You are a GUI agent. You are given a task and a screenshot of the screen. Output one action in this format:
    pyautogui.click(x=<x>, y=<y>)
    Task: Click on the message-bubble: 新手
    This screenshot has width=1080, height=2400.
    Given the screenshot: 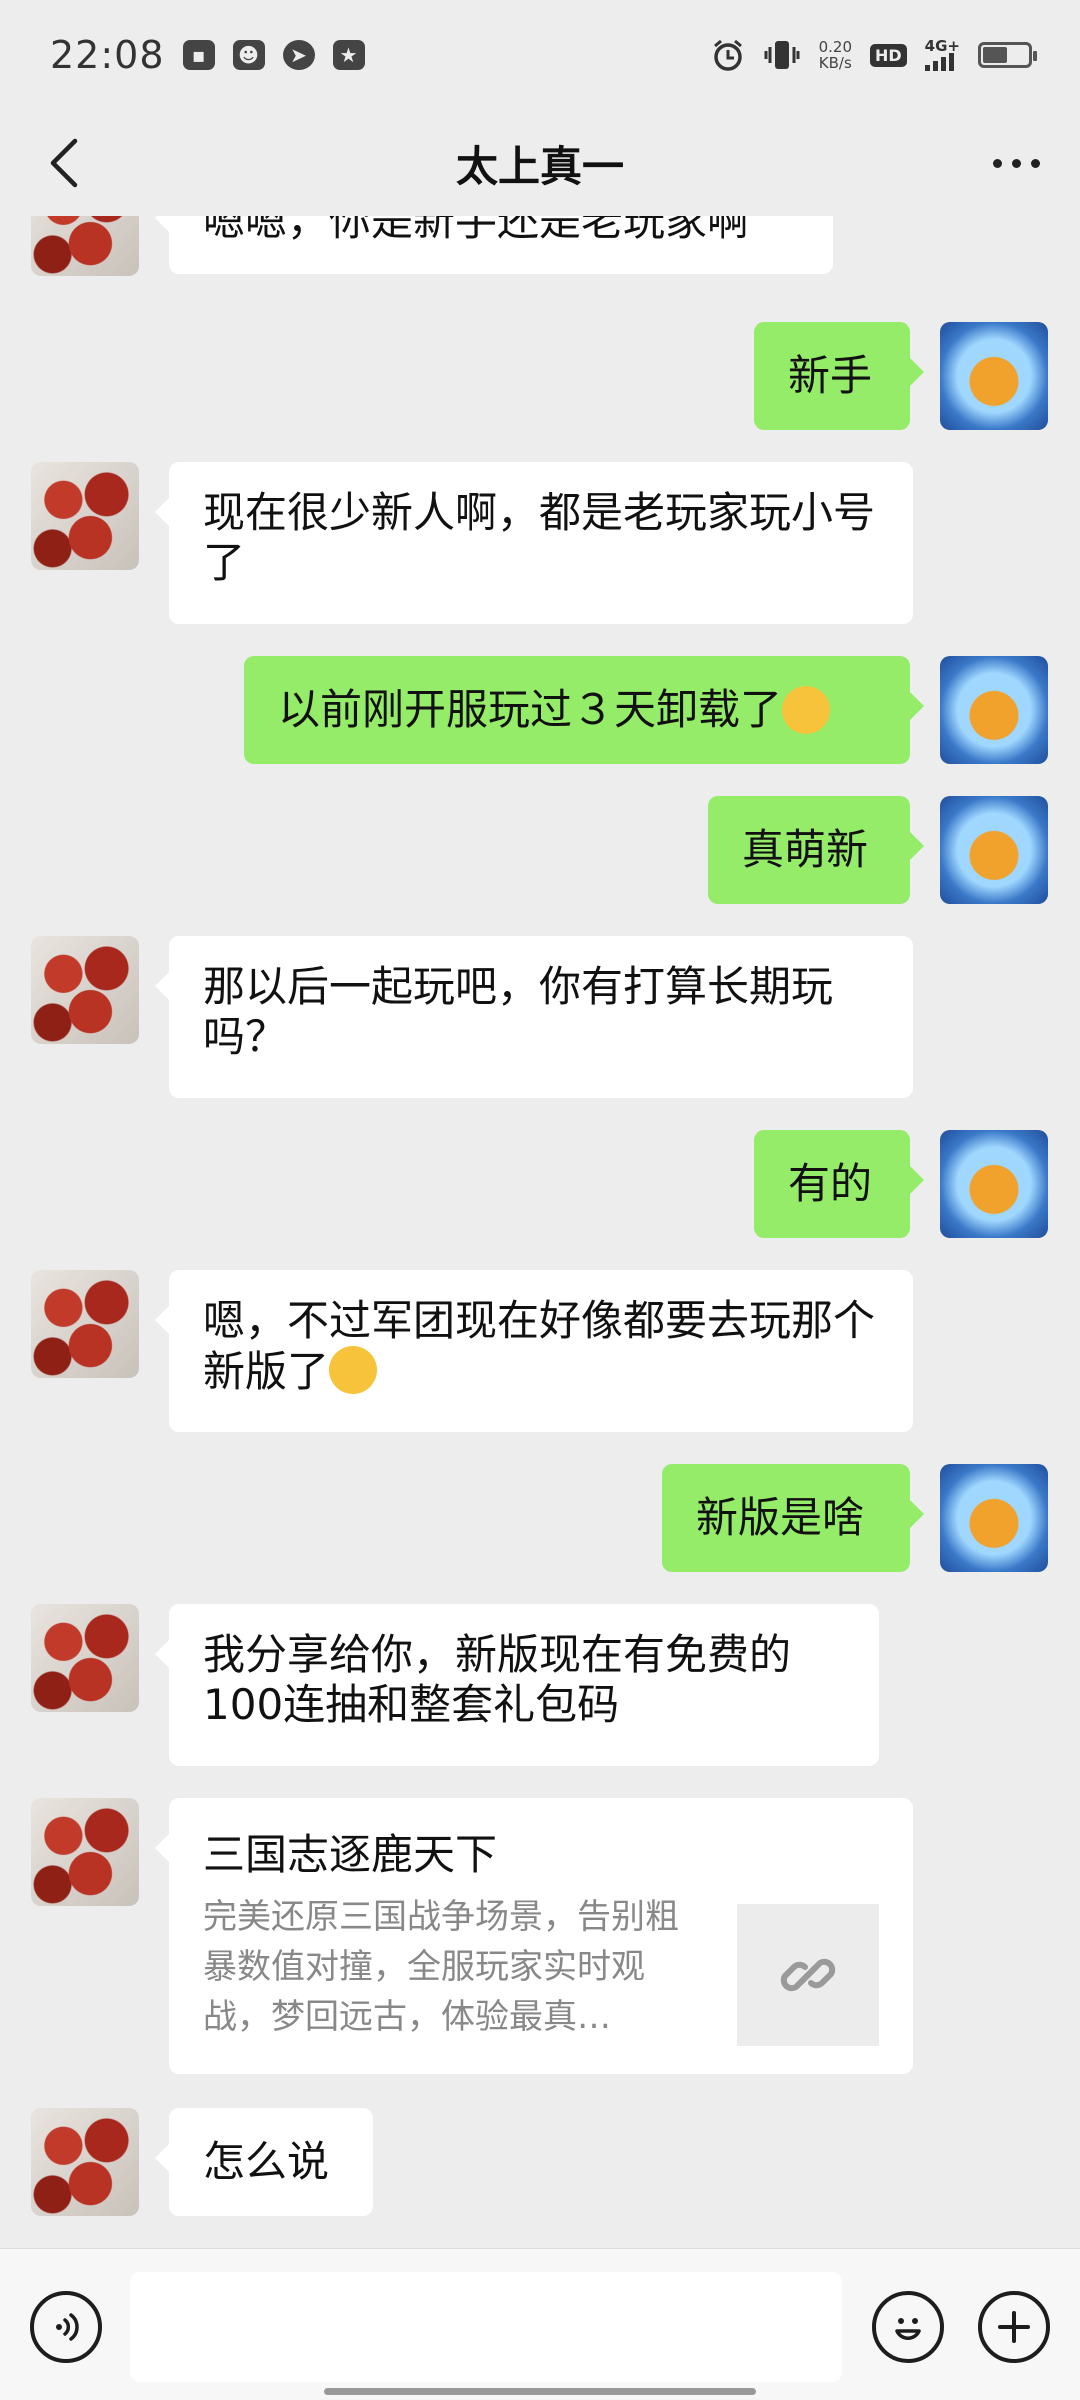 What is the action you would take?
    pyautogui.click(x=839, y=376)
    